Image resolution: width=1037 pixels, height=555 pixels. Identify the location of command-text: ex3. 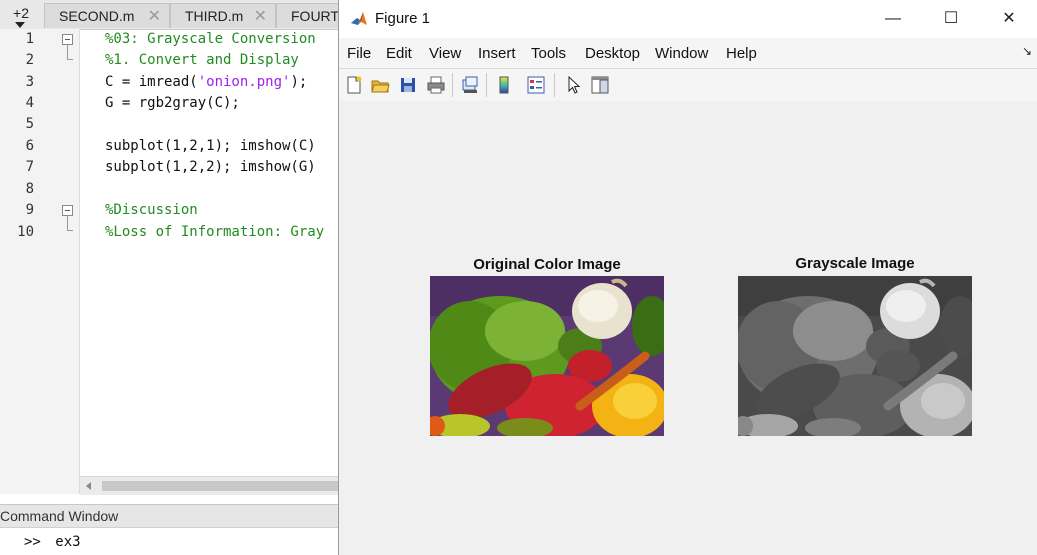
(68, 542).